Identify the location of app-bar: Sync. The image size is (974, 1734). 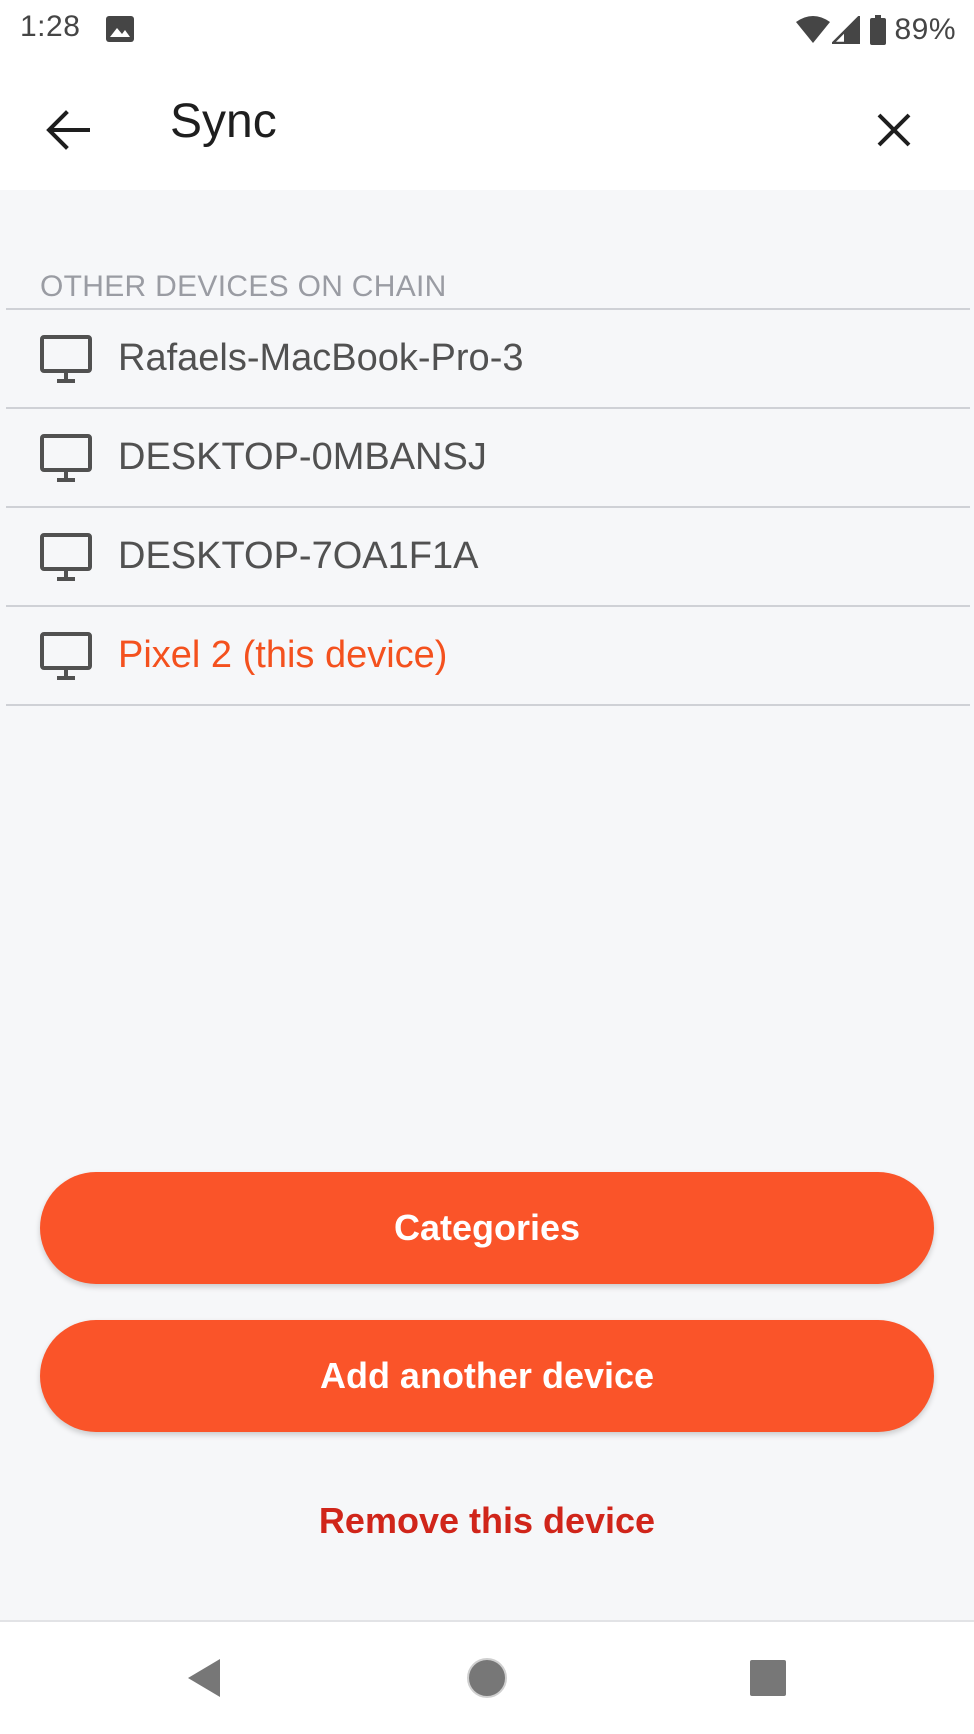
(487, 125).